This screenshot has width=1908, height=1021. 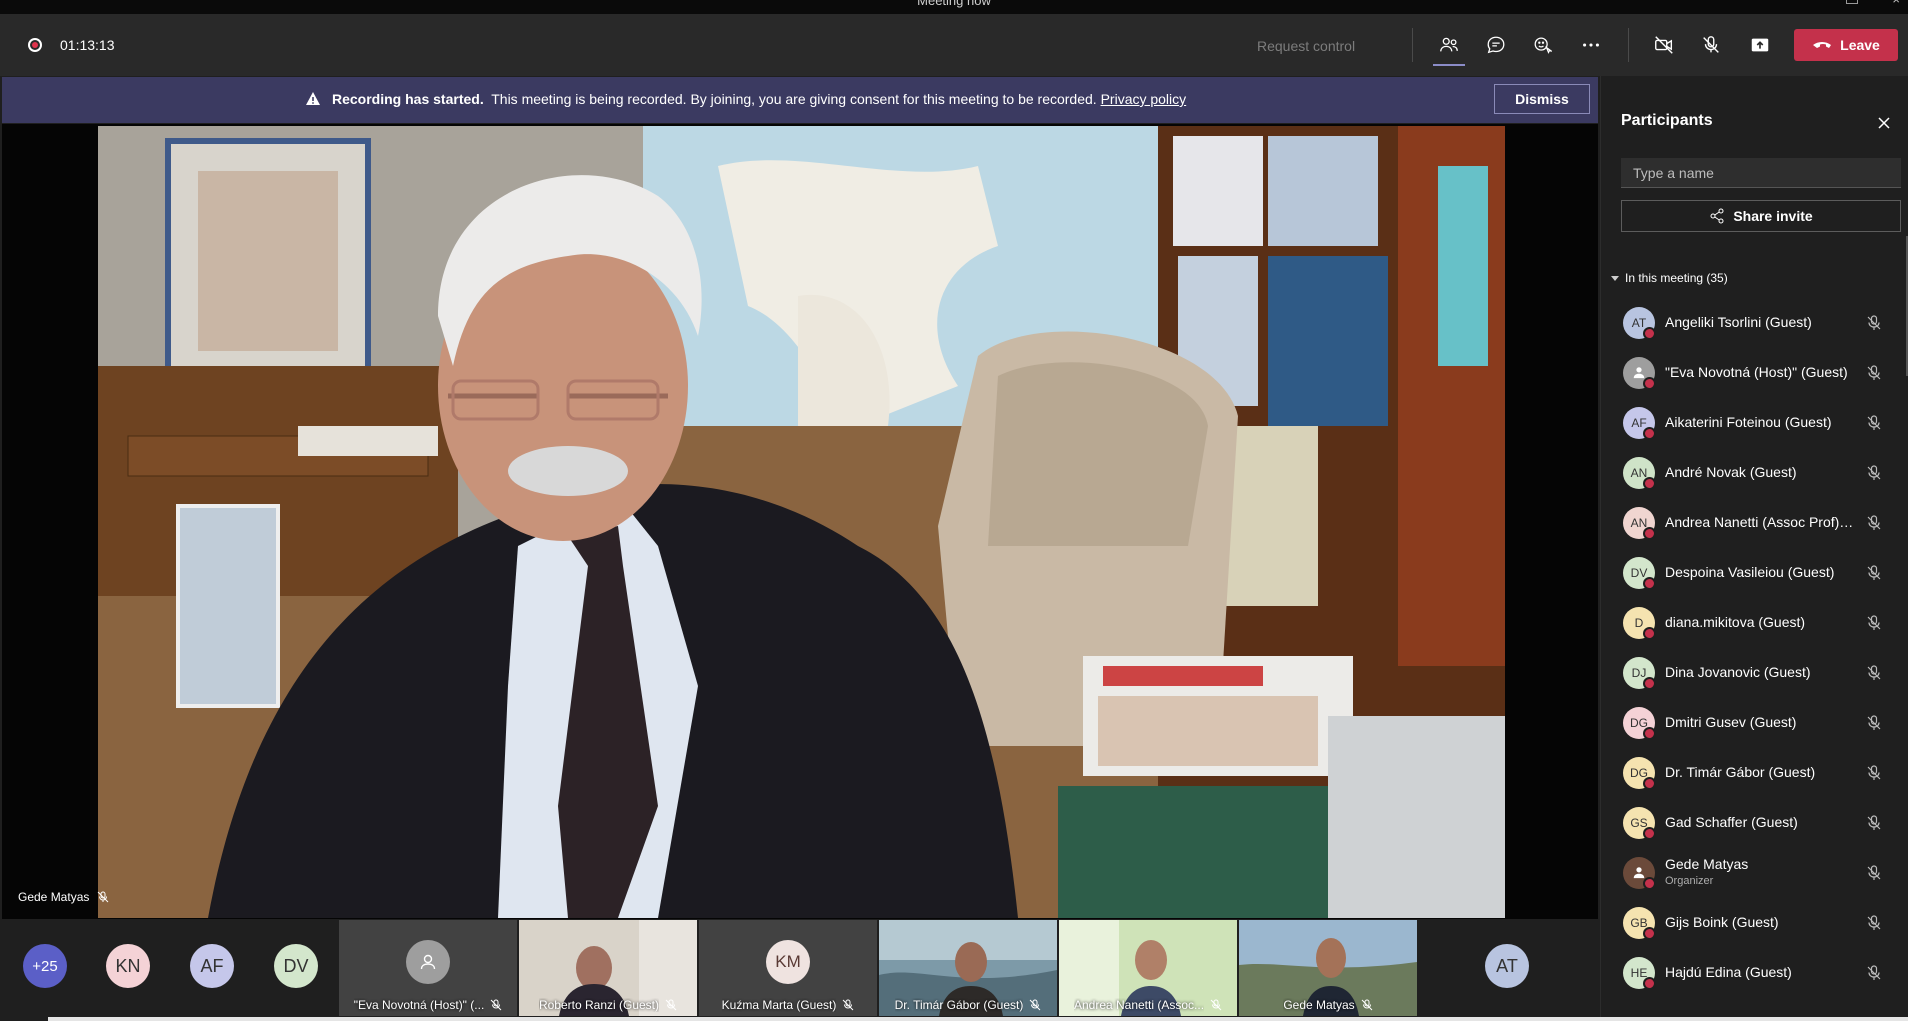 What do you see at coordinates (1754, 873) in the screenshot?
I see `participant-row: Gede Matyas Organizer` at bounding box center [1754, 873].